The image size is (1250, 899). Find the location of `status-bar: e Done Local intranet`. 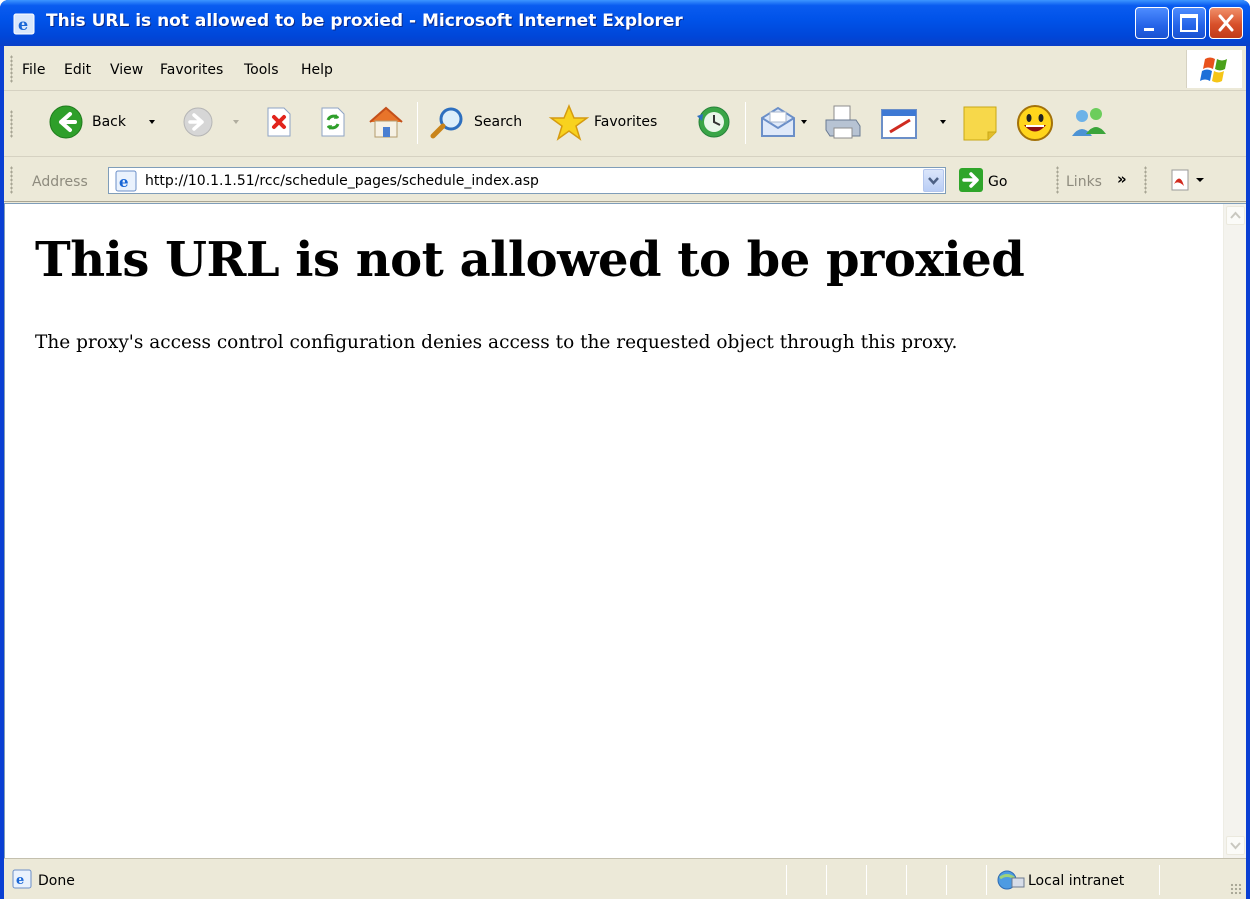

status-bar: e Done Local intranet is located at coordinates (625, 878).